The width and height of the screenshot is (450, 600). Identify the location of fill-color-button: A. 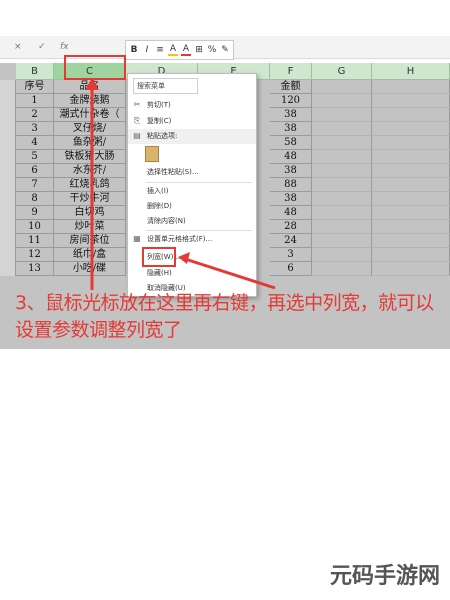
(173, 50).